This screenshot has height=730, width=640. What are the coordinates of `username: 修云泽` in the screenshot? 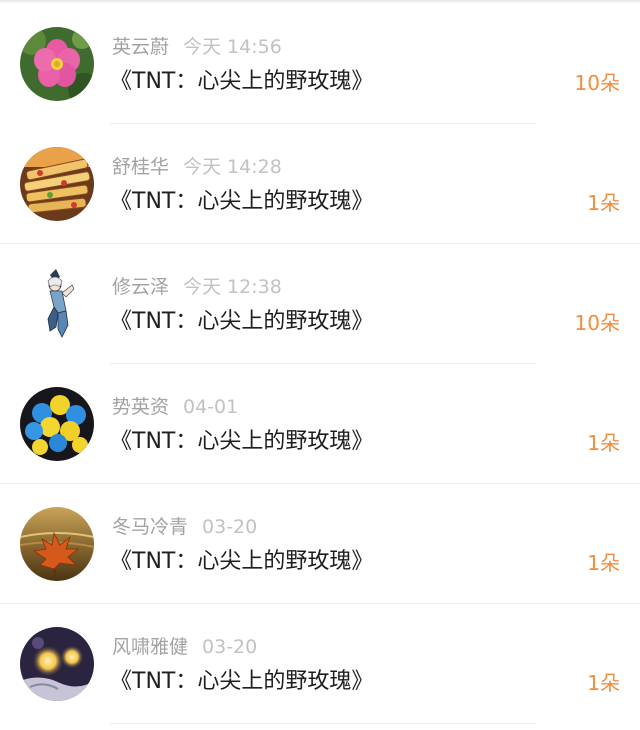 It's located at (140, 287).